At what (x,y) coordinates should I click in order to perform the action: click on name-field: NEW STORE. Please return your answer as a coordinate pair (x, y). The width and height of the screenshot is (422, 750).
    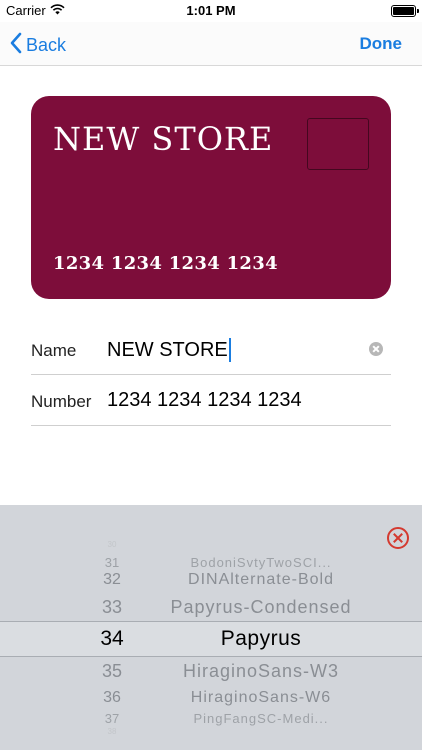
    Looking at the image, I should click on (169, 350).